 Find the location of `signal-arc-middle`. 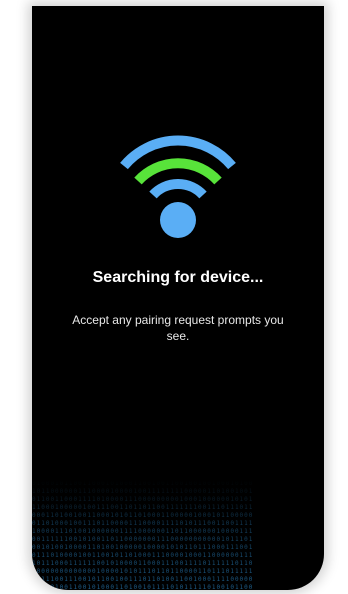

signal-arc-middle is located at coordinates (178, 171).